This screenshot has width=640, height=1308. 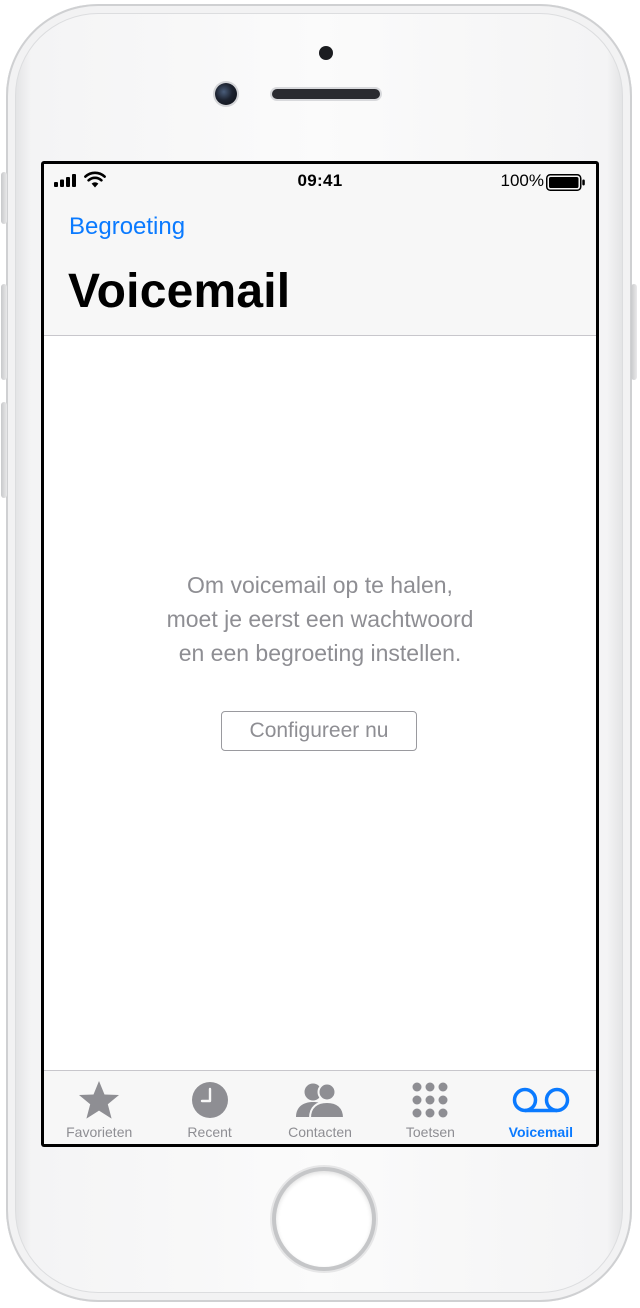 What do you see at coordinates (430, 1100) in the screenshot?
I see `keypad-icon` at bounding box center [430, 1100].